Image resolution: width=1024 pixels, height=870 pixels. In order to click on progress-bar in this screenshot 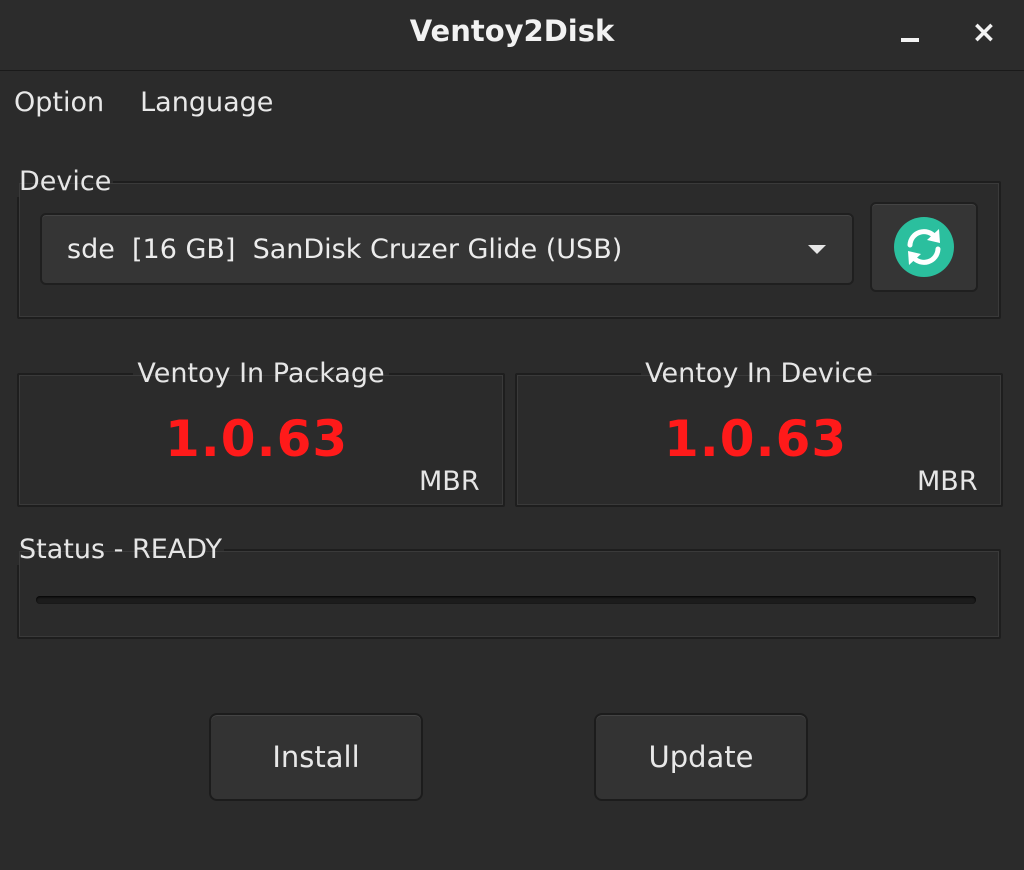, I will do `click(506, 600)`.